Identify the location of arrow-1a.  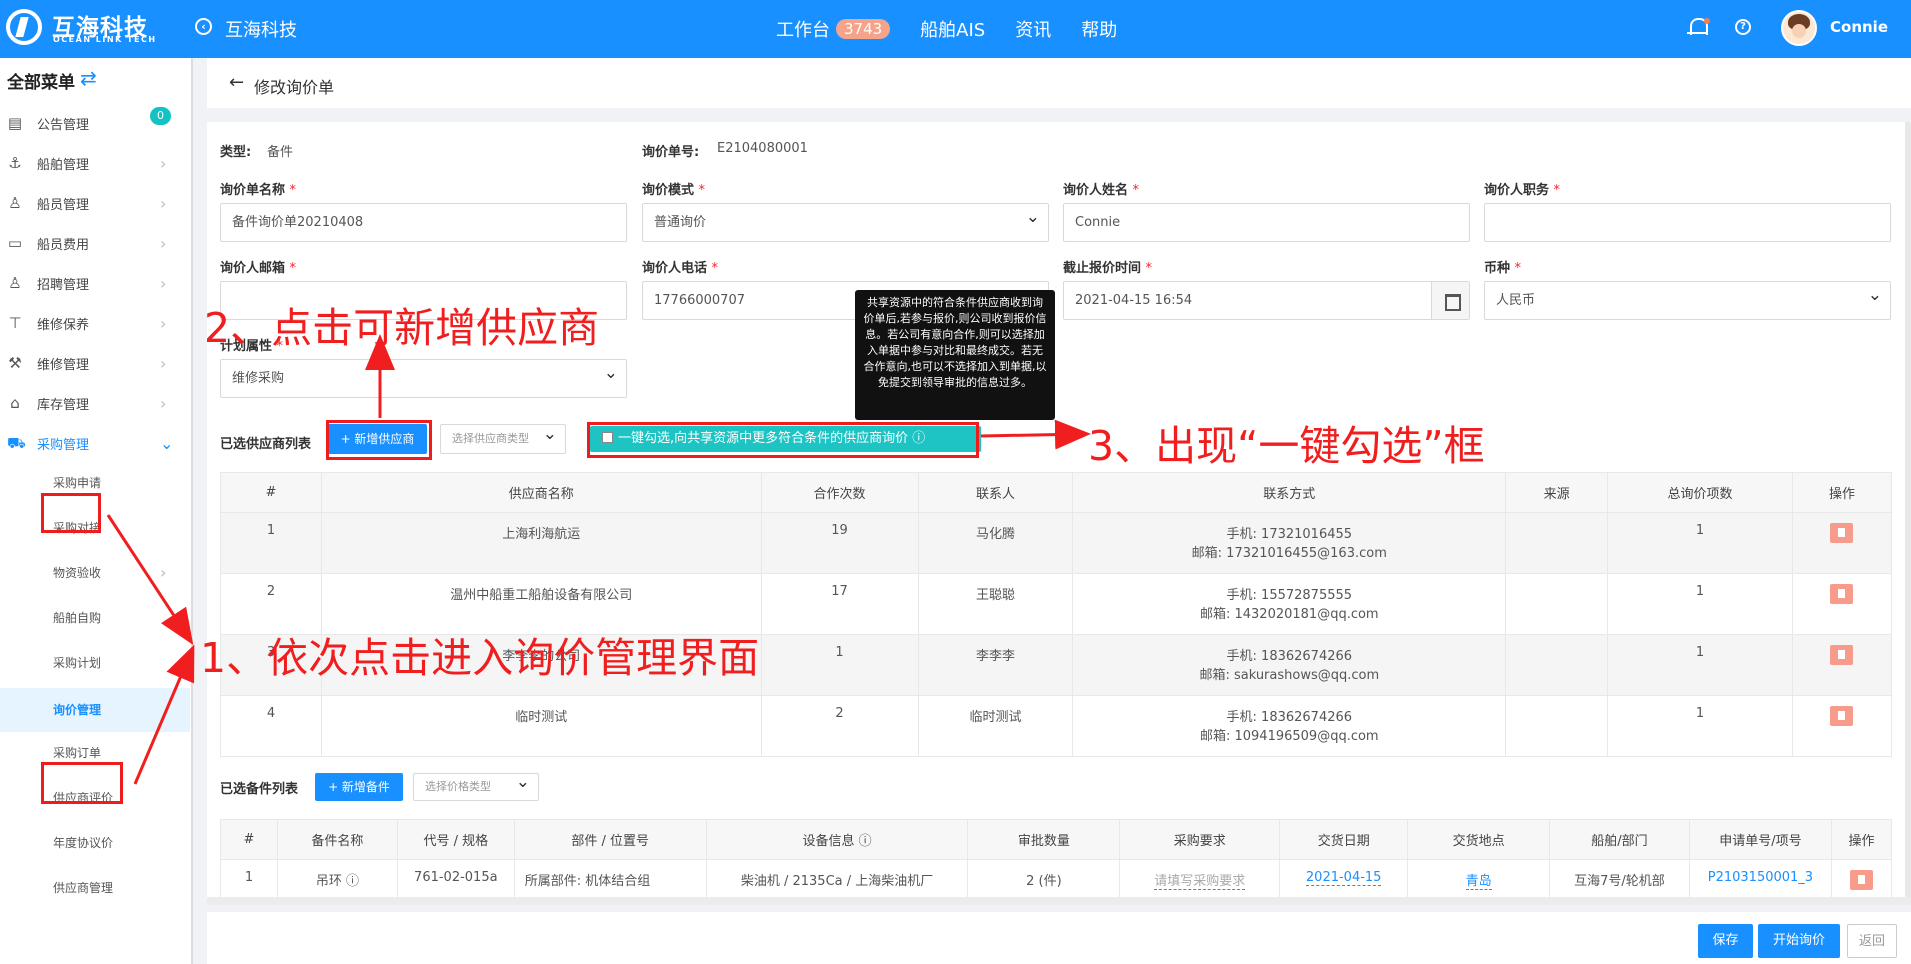
(150, 580).